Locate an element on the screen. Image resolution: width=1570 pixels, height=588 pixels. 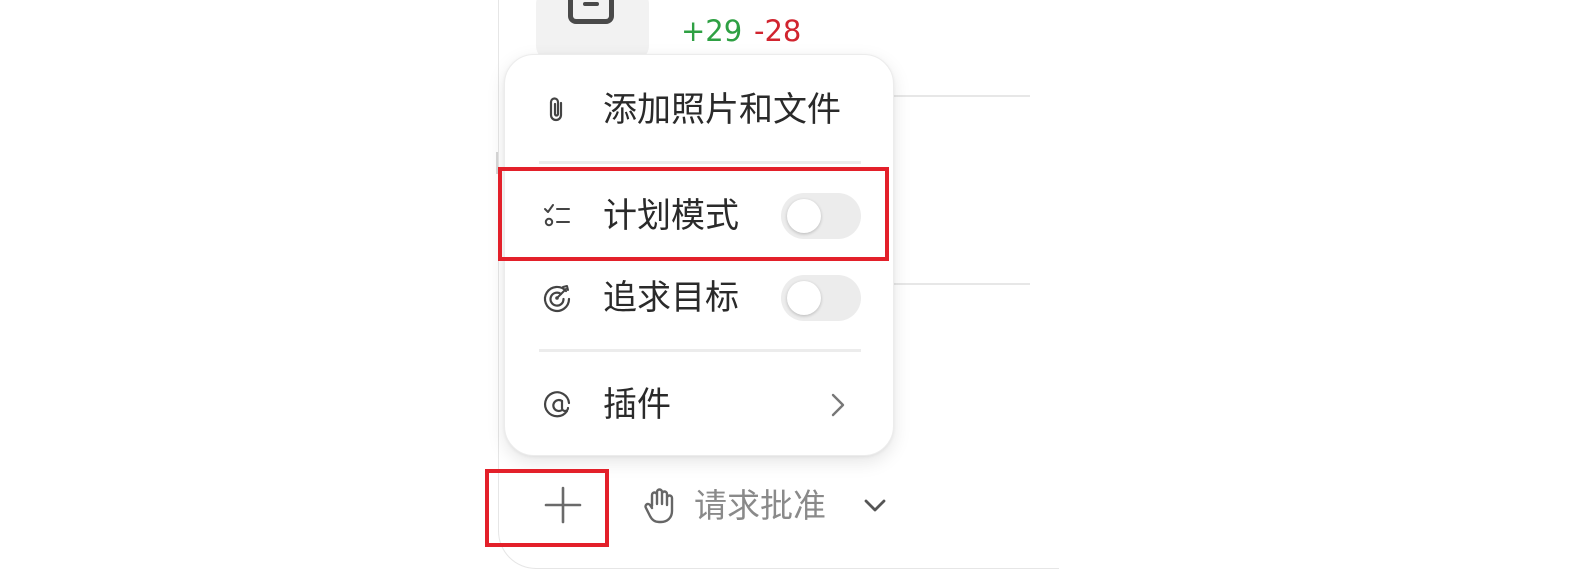
pursue-goal-toggle is located at coordinates (821, 298).